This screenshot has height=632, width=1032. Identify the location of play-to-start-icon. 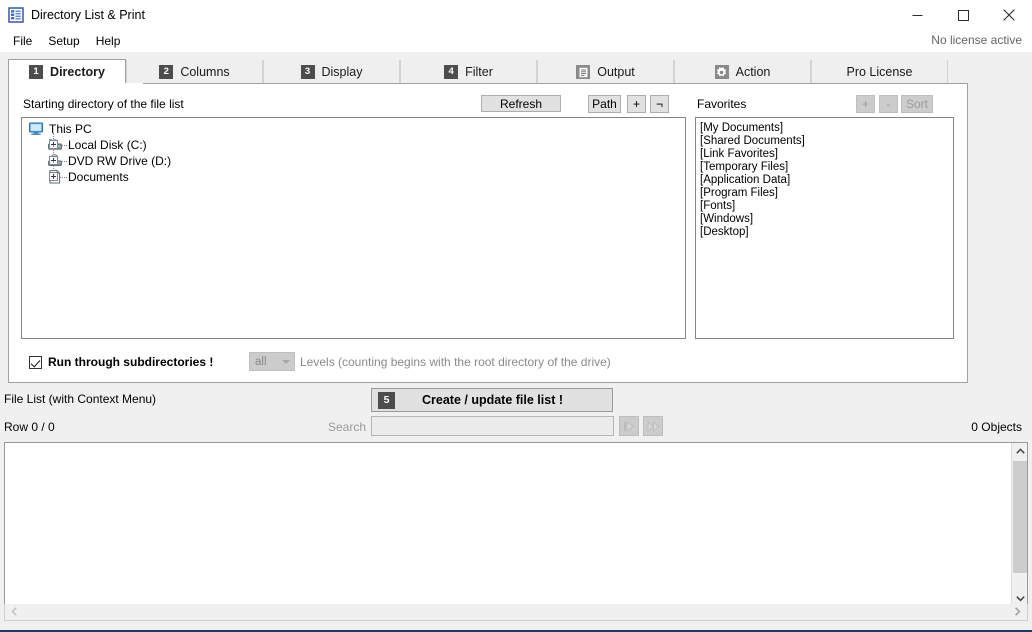
(629, 426).